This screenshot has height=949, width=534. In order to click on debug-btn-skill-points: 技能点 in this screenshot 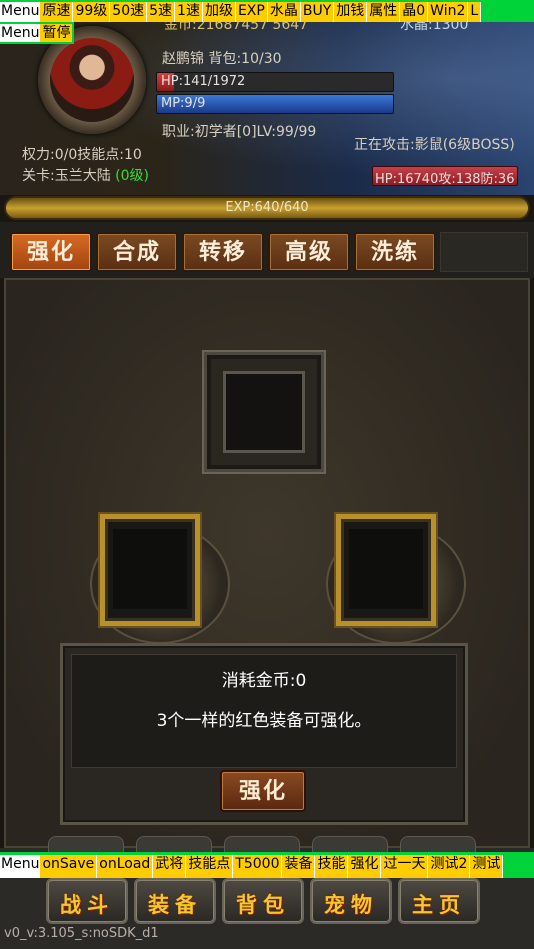, I will do `click(210, 866)`.